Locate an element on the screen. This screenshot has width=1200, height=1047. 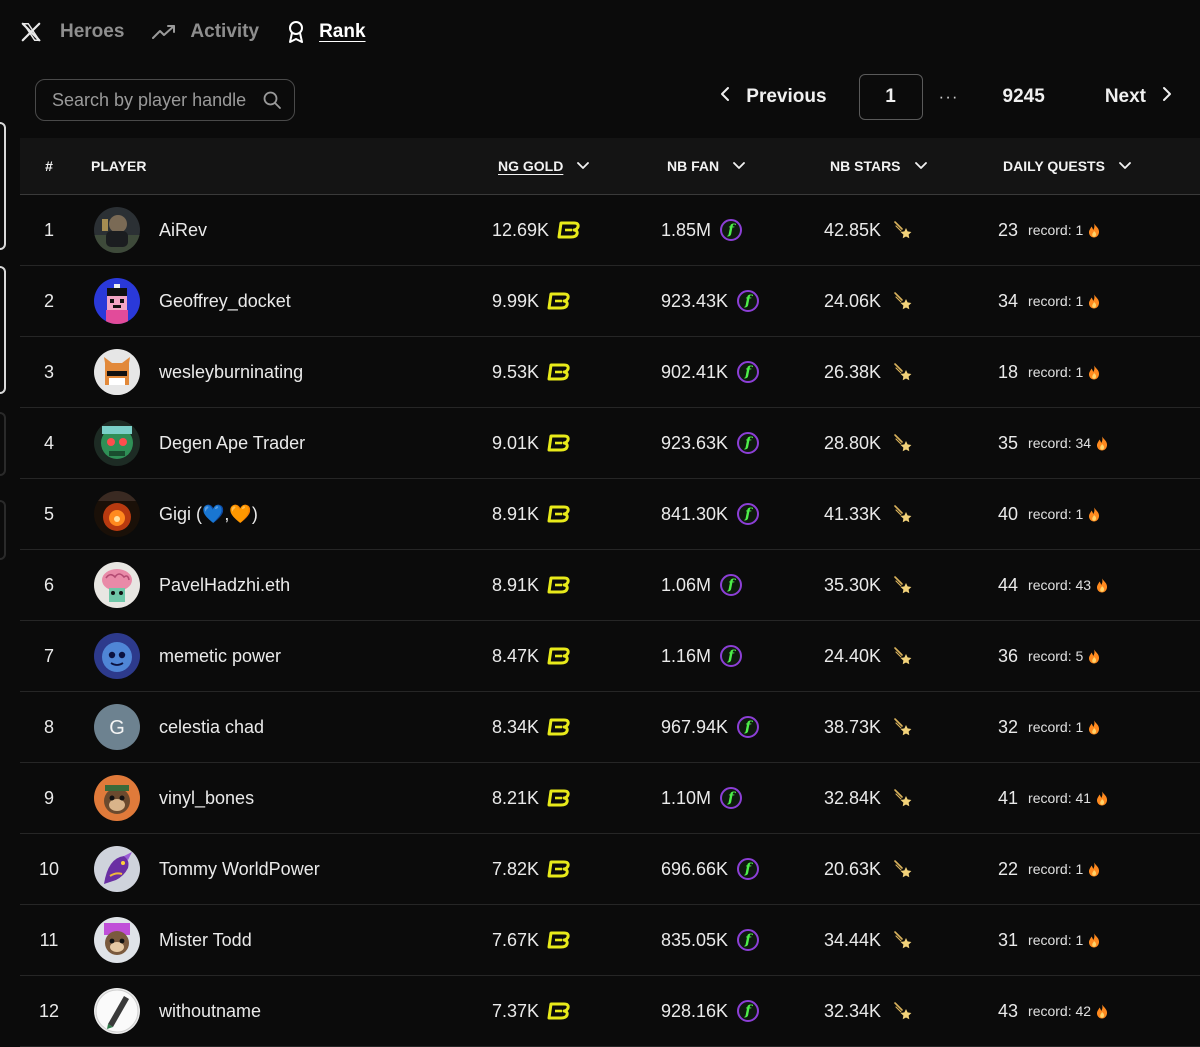
next-label: Next is located at coordinates (1125, 96).